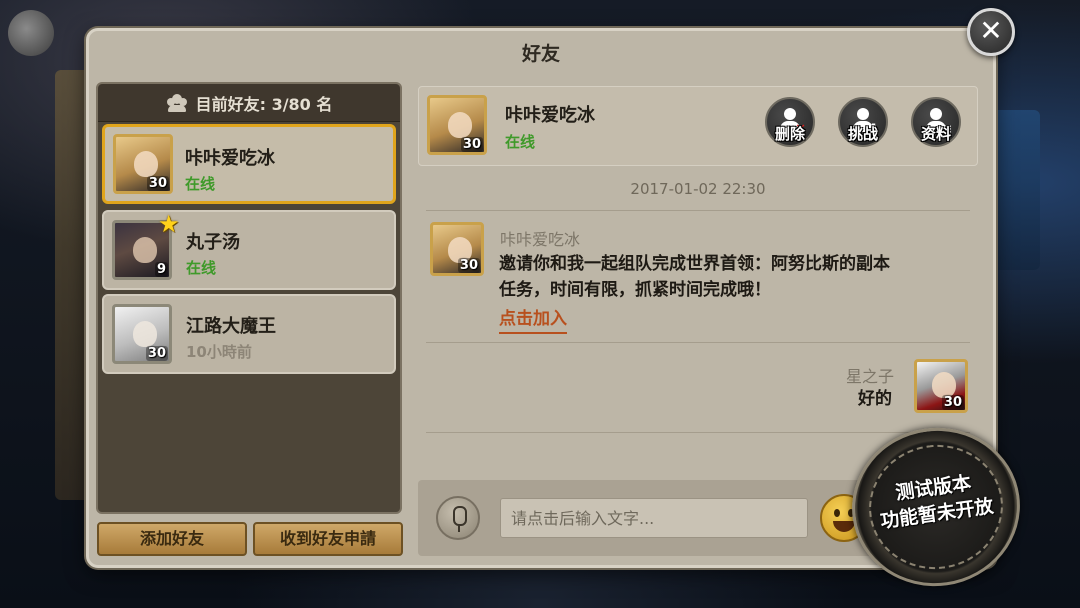  I want to click on dialog-title: 好友, so click(540, 54).